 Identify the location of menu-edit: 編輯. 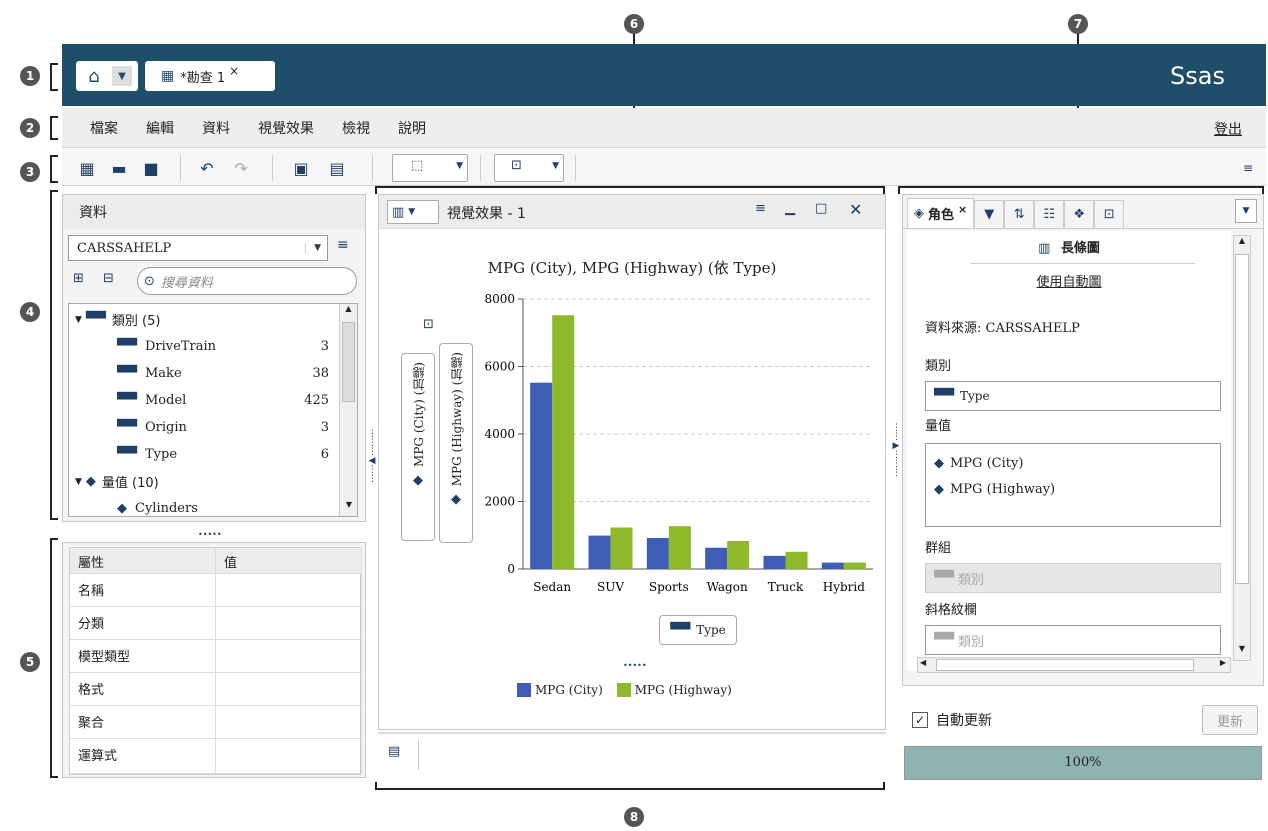
(160, 128).